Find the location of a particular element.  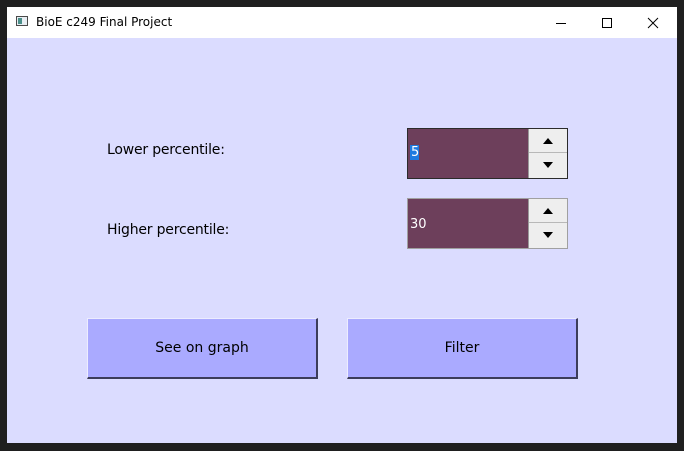

maximize-button is located at coordinates (607, 22).